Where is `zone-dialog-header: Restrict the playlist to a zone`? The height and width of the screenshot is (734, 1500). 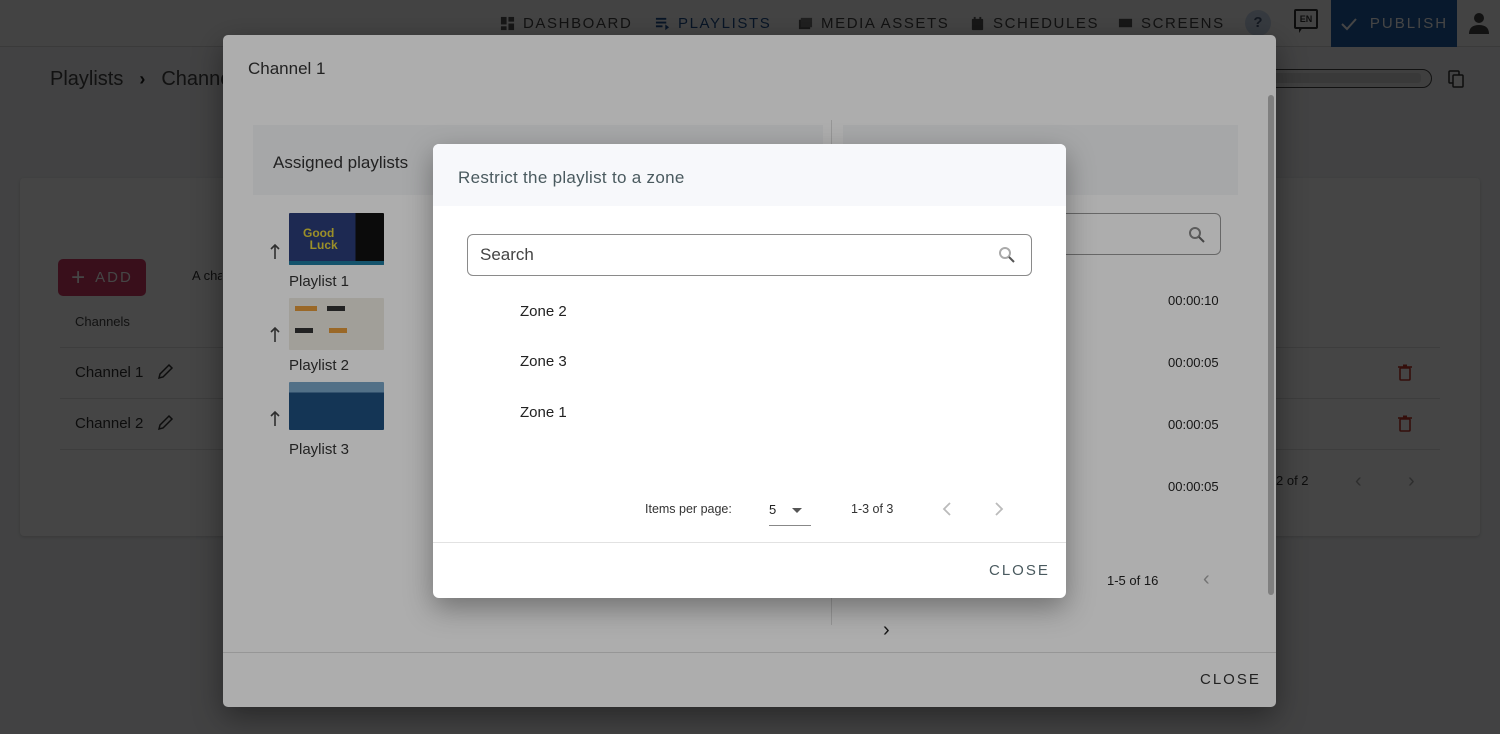 zone-dialog-header: Restrict the playlist to a zone is located at coordinates (749, 175).